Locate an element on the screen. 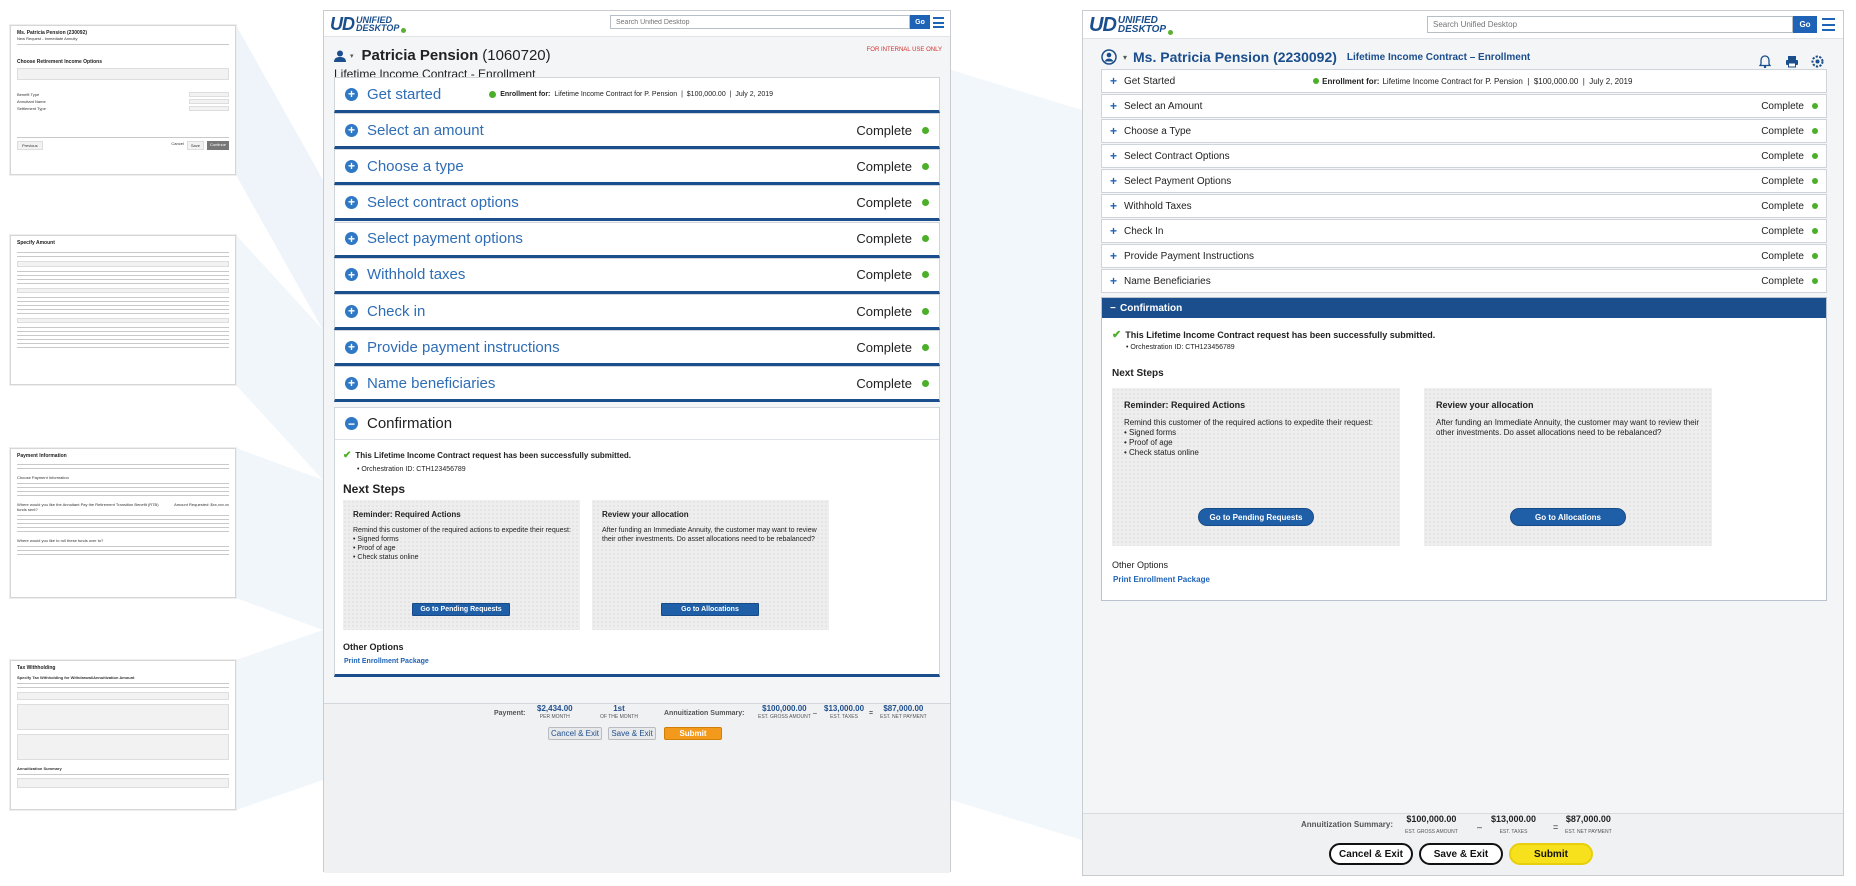 Image resolution: width=1856 pixels, height=886 pixels. thumb-previous-button: Previous is located at coordinates (30, 145).